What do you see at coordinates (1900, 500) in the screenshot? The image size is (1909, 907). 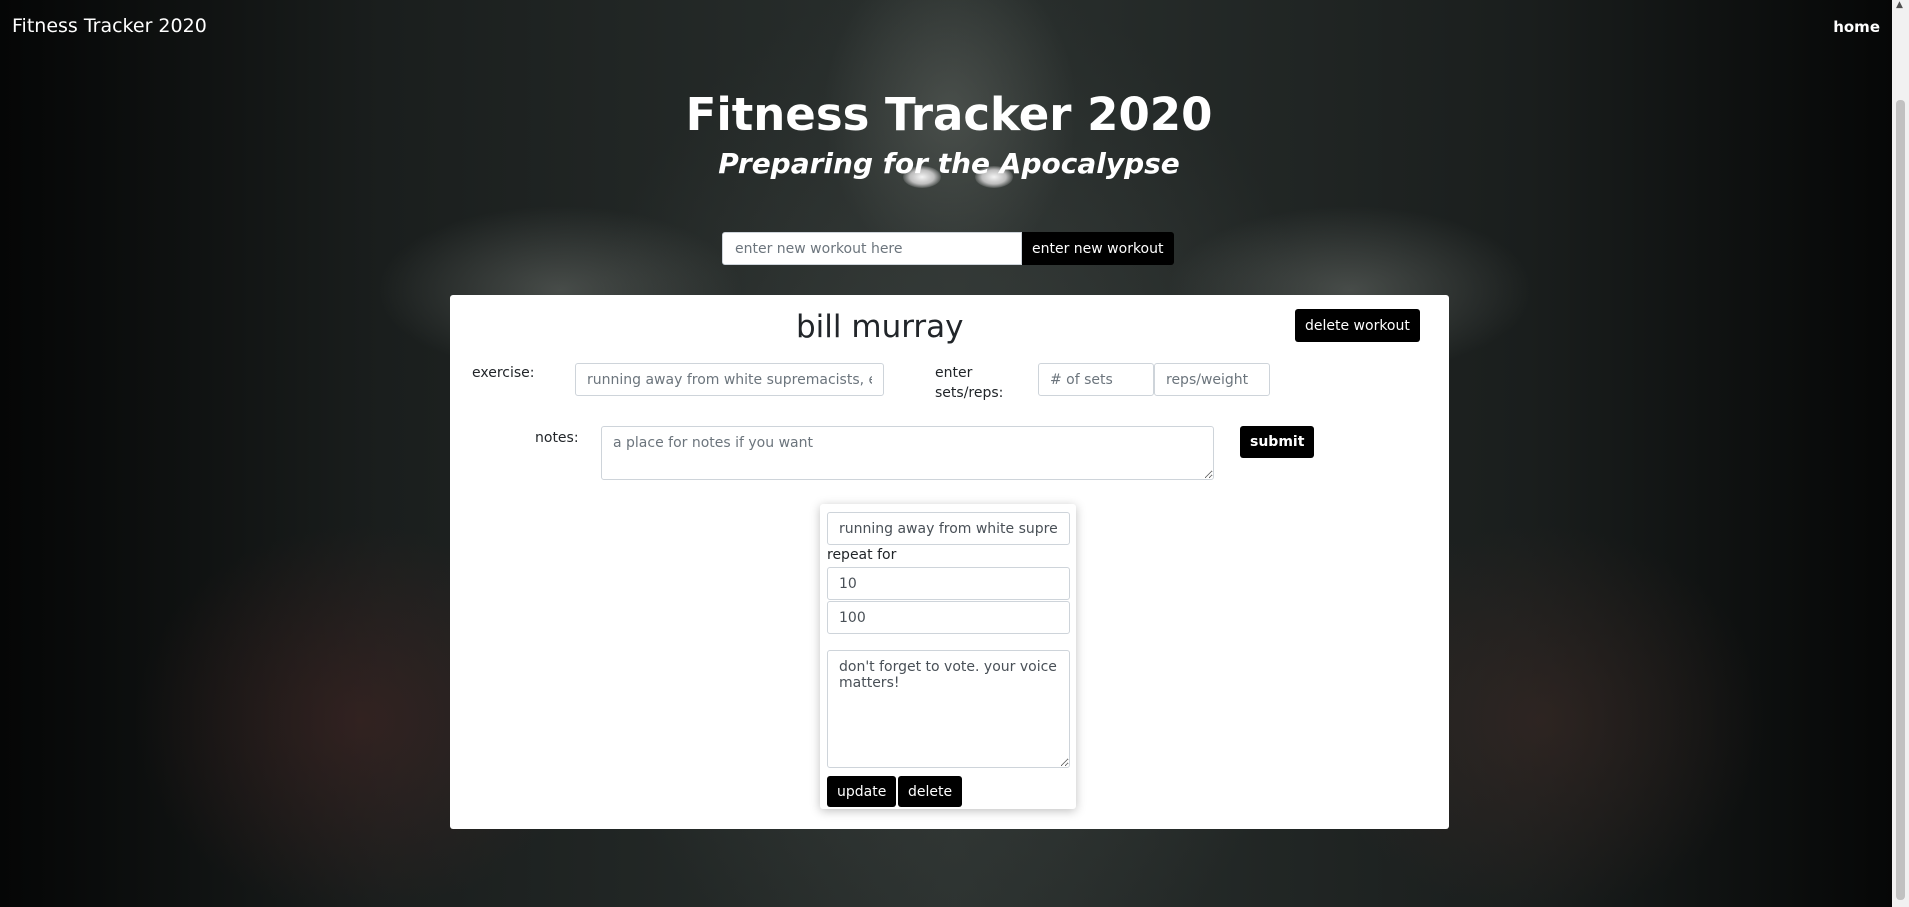 I see `scrollbar-thumb` at bounding box center [1900, 500].